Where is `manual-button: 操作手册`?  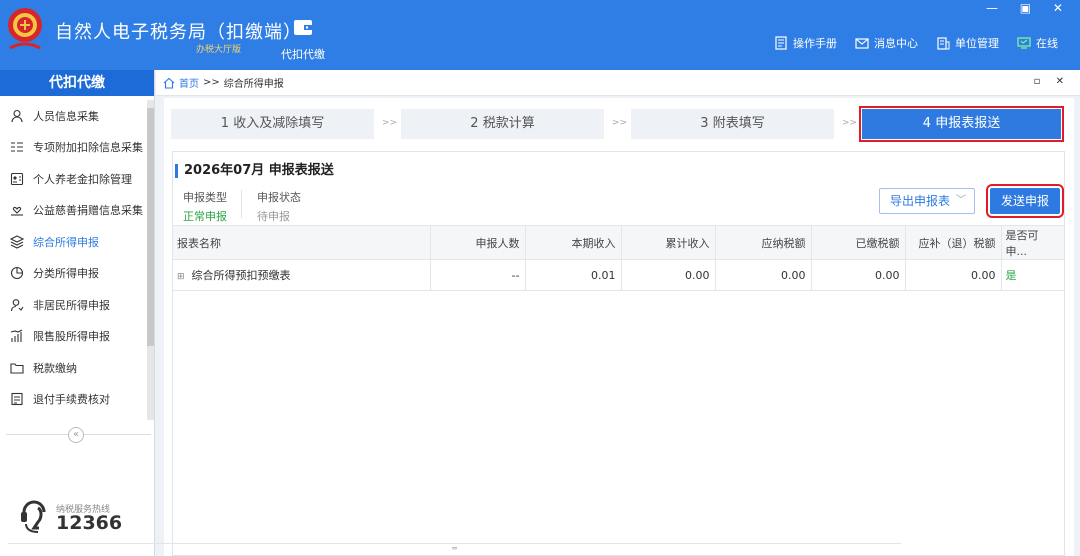
manual-button: 操作手册 is located at coordinates (805, 43).